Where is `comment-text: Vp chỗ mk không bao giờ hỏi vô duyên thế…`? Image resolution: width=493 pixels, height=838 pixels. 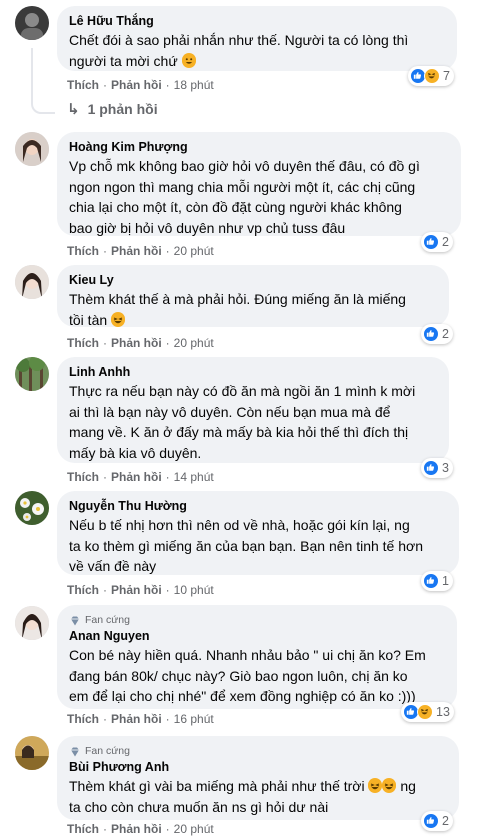
comment-text: Vp chỗ mk không bao giờ hỏi vô duyên thế… is located at coordinates (244, 197).